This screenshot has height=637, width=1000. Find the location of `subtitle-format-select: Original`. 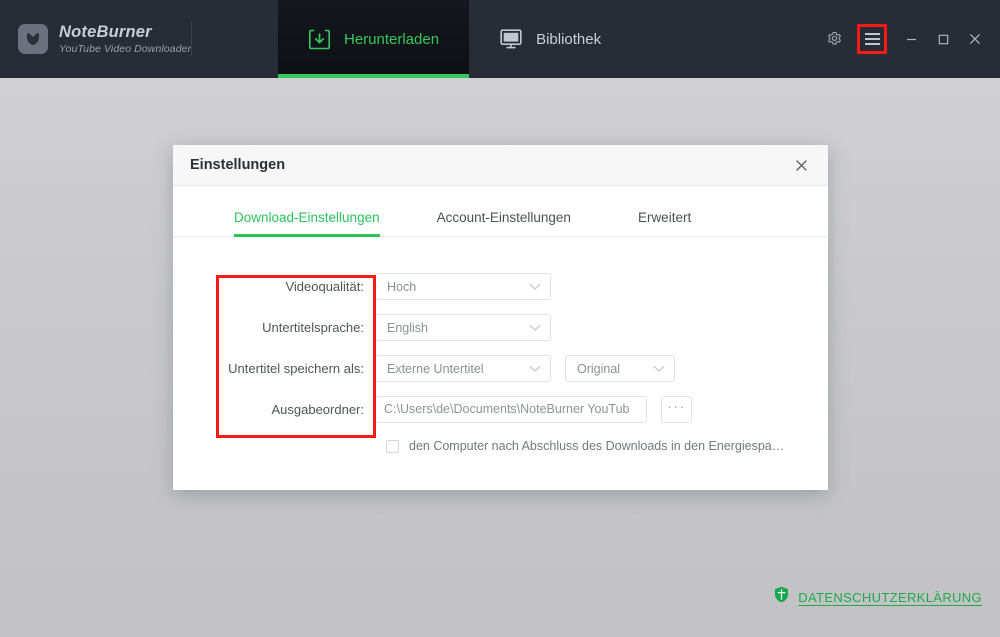

subtitle-format-select: Original is located at coordinates (620, 368).